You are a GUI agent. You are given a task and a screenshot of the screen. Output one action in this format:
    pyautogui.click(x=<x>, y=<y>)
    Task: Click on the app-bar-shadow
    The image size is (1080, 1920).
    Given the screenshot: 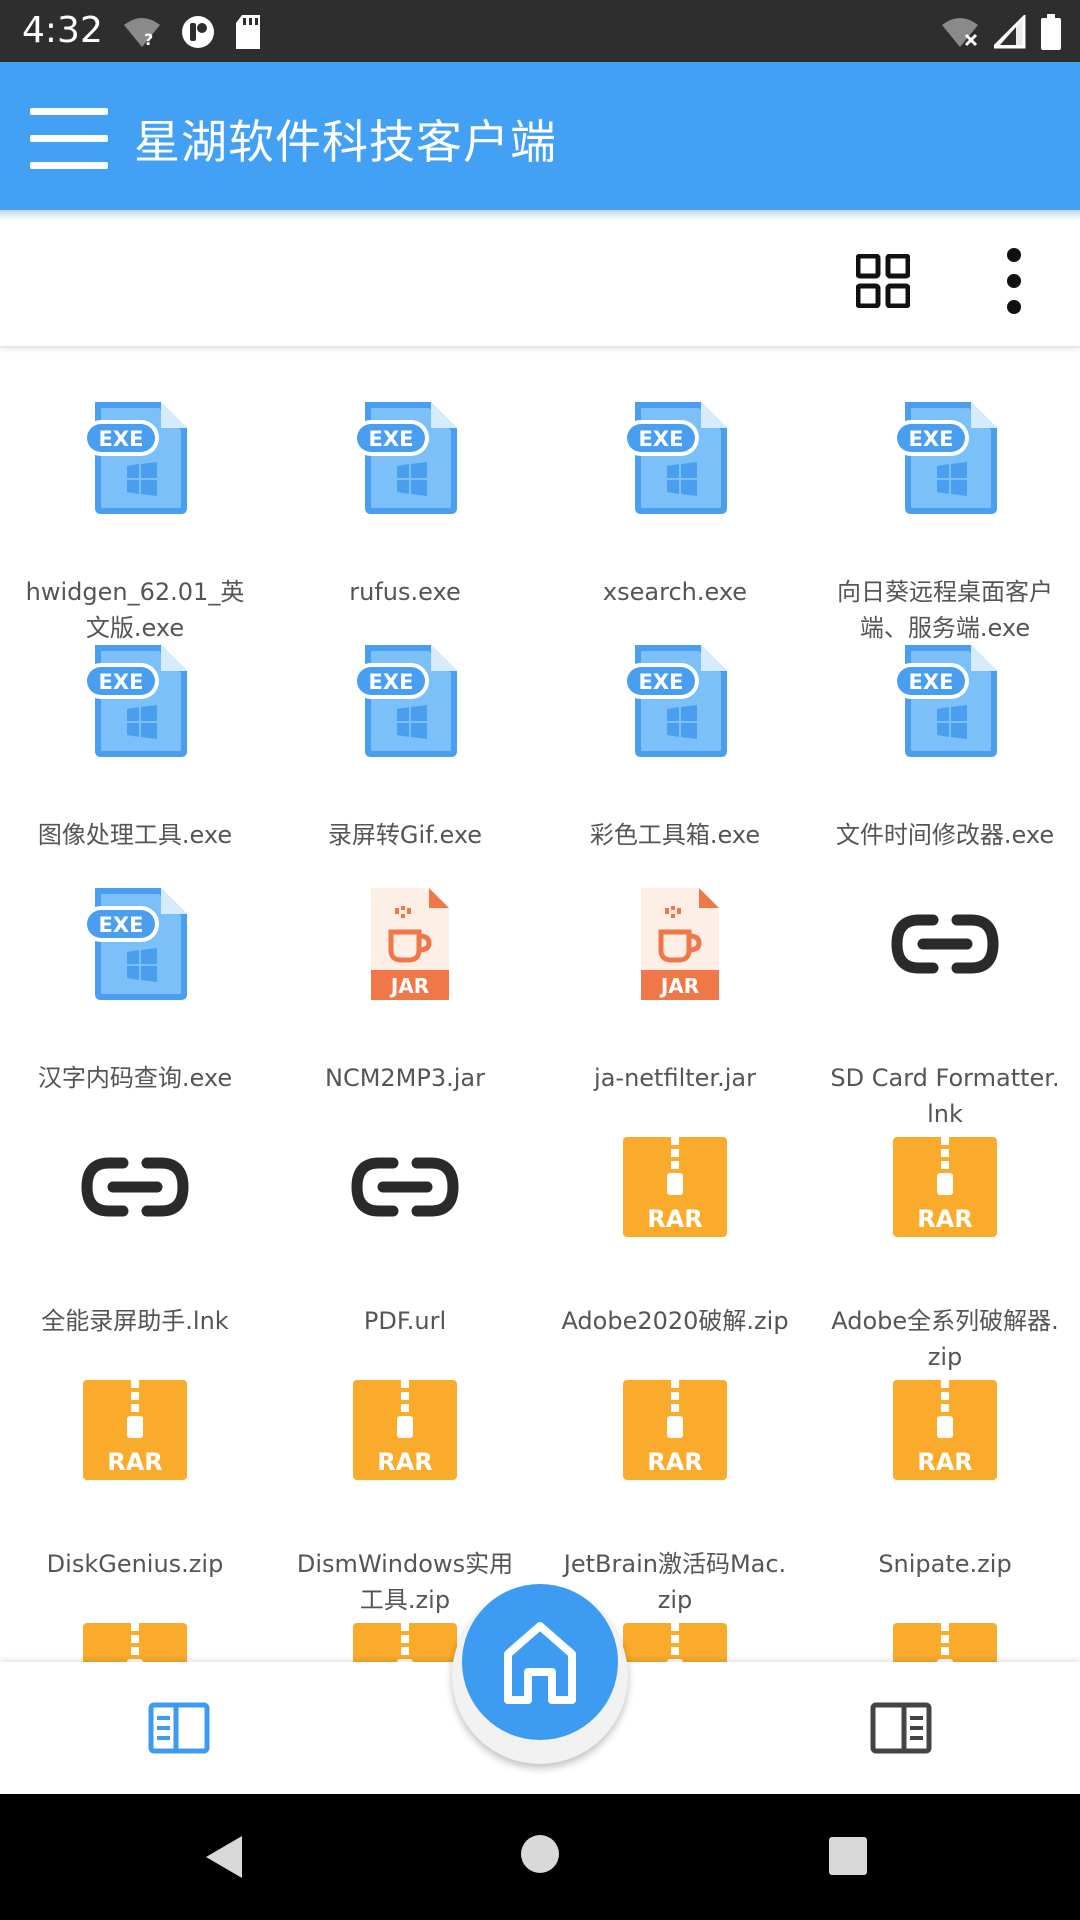 What is the action you would take?
    pyautogui.click(x=540, y=215)
    